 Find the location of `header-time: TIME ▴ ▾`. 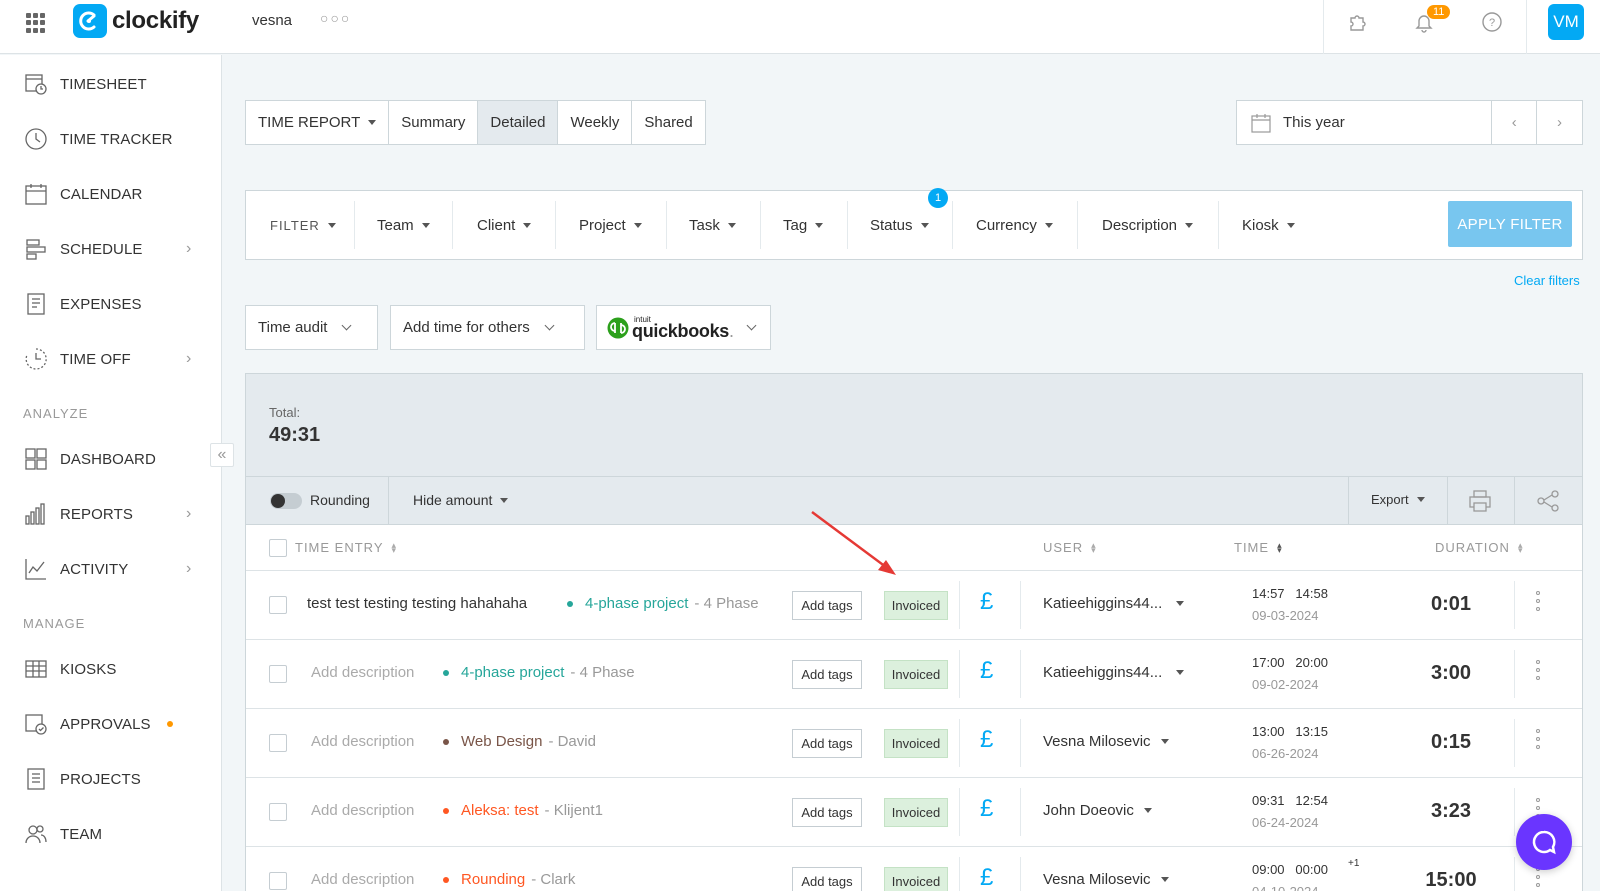

header-time: TIME ▴ ▾ is located at coordinates (1258, 547).